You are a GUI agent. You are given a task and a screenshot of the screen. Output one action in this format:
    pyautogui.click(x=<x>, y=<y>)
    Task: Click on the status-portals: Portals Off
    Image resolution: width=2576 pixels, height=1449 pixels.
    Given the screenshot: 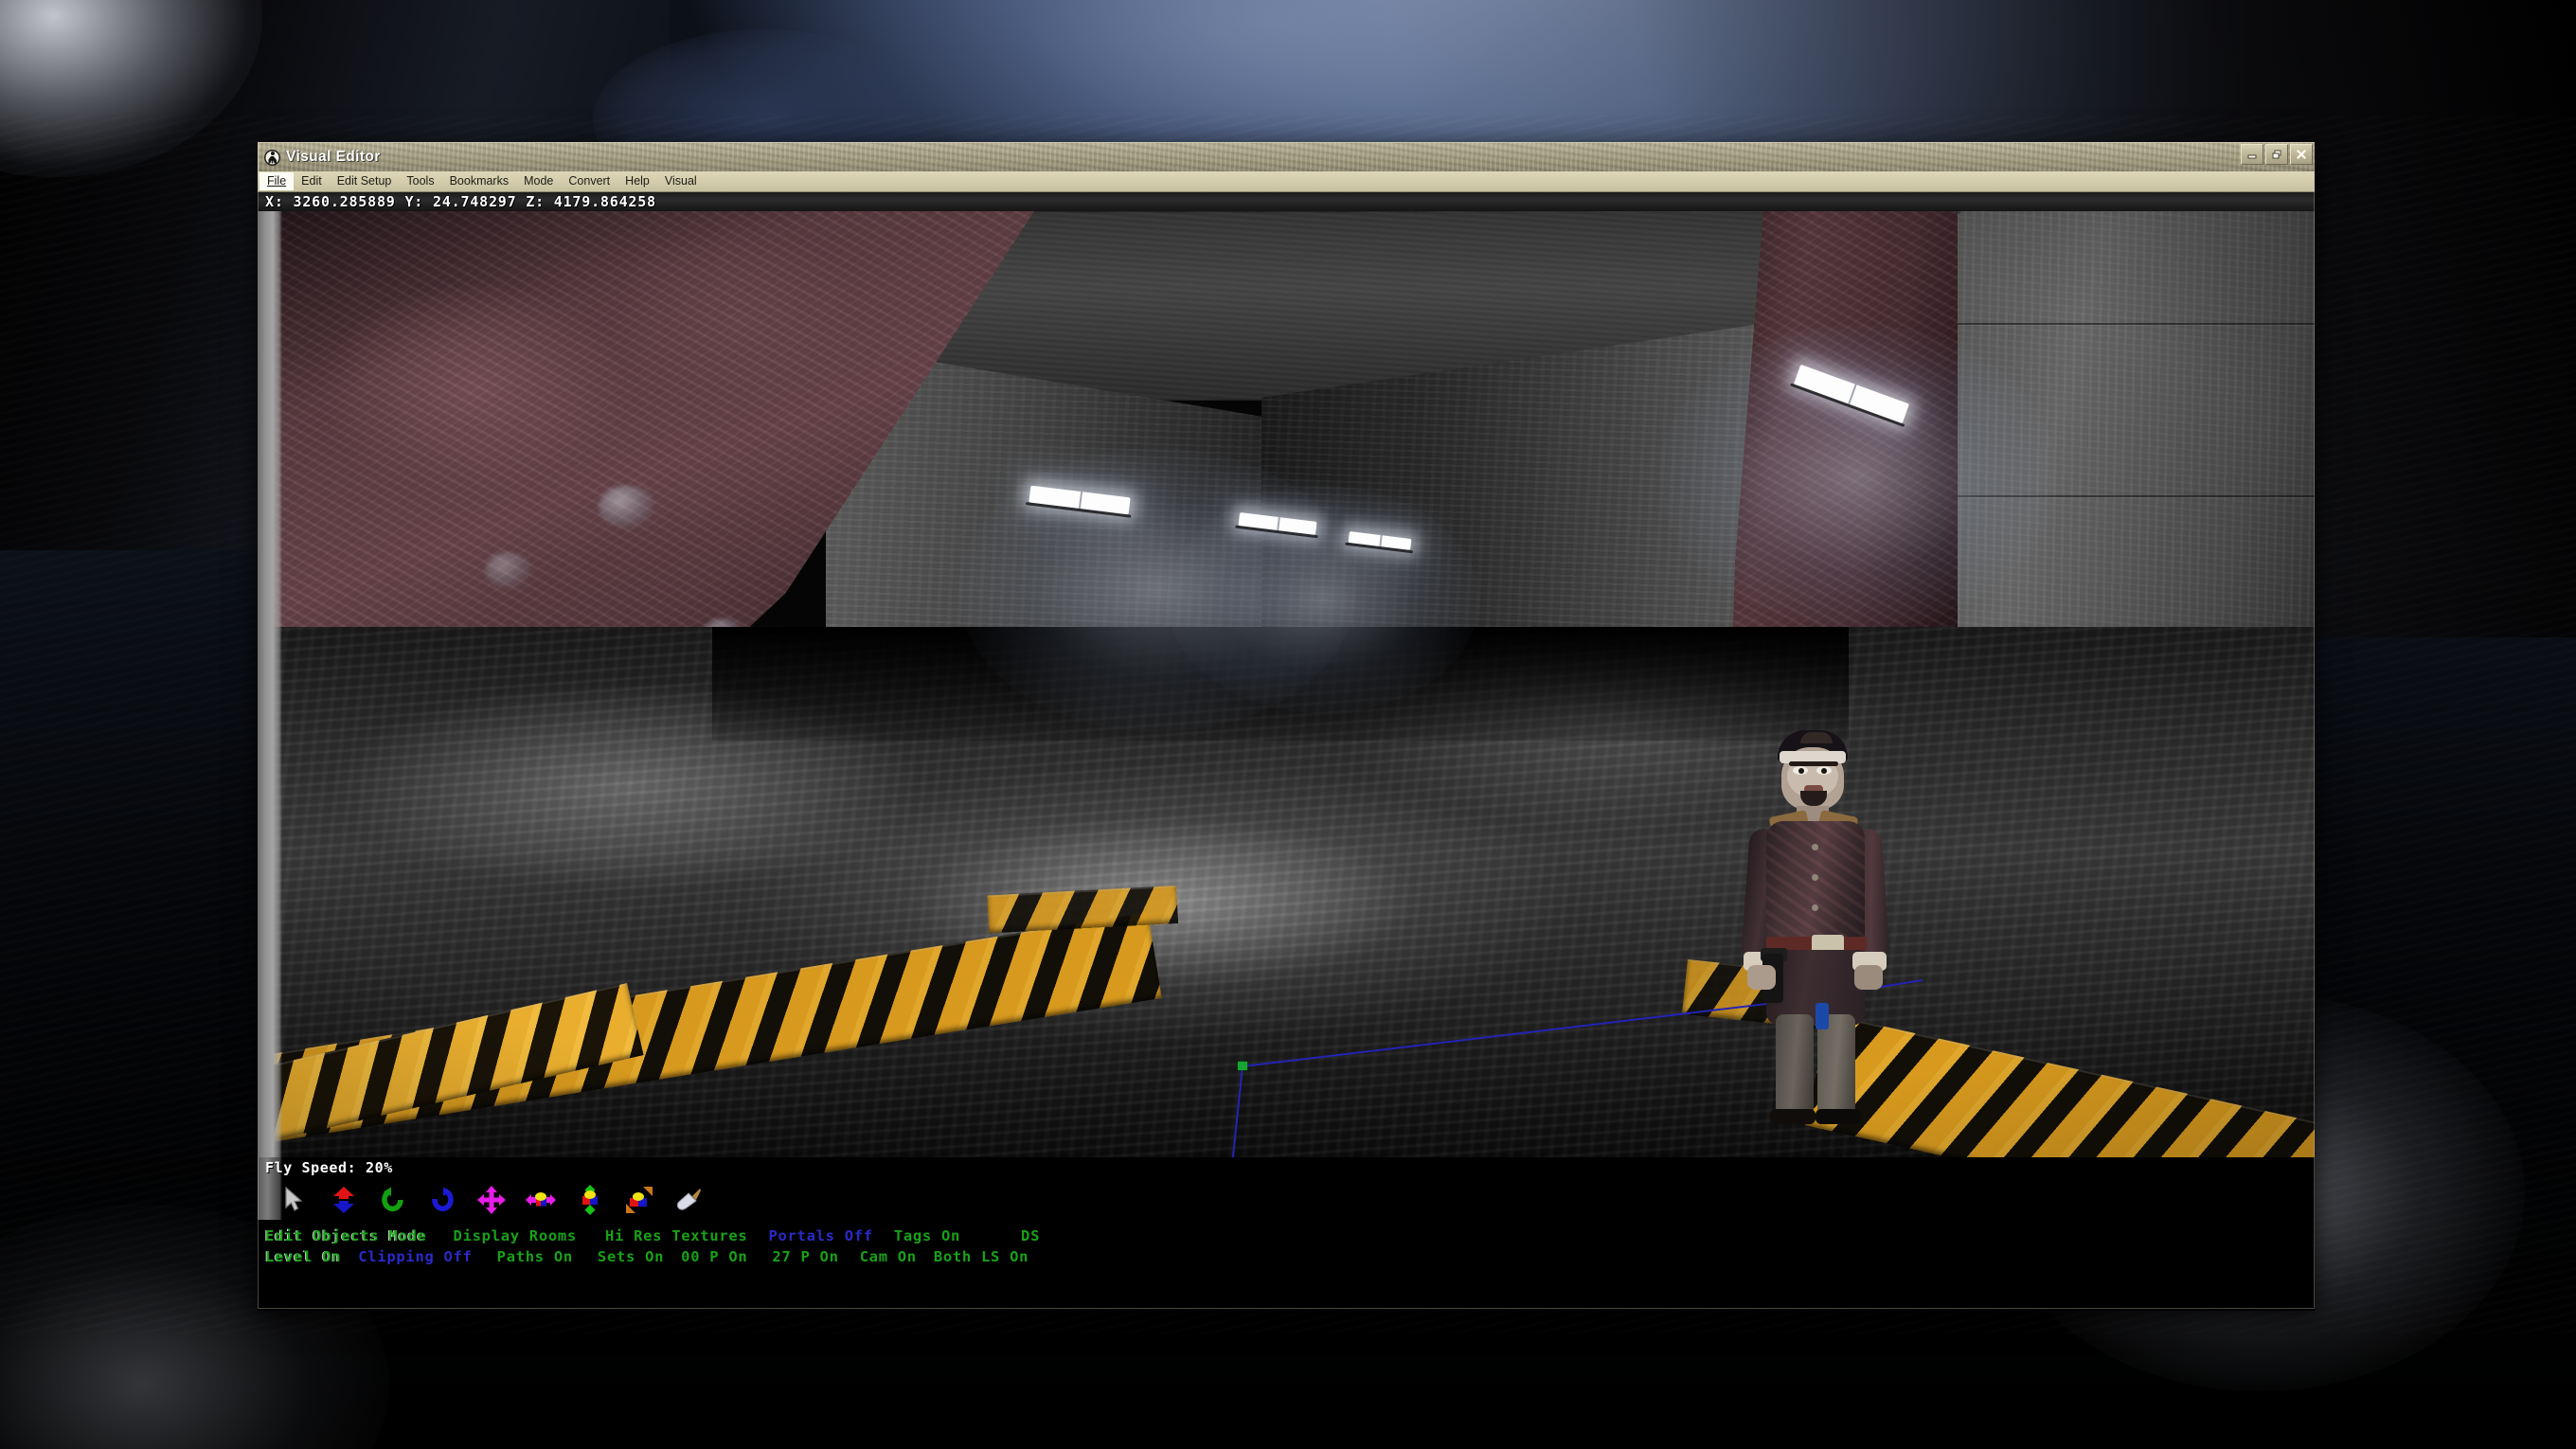 What is the action you would take?
    pyautogui.click(x=820, y=1235)
    